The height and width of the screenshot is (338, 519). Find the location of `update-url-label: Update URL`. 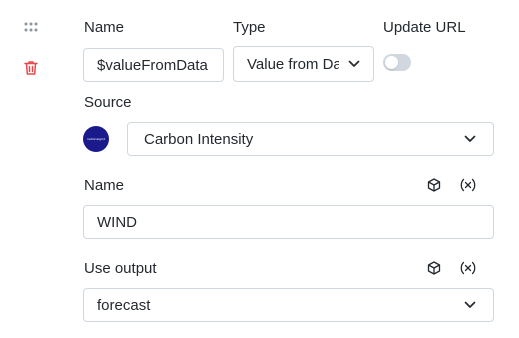

update-url-label: Update URL is located at coordinates (424, 27).